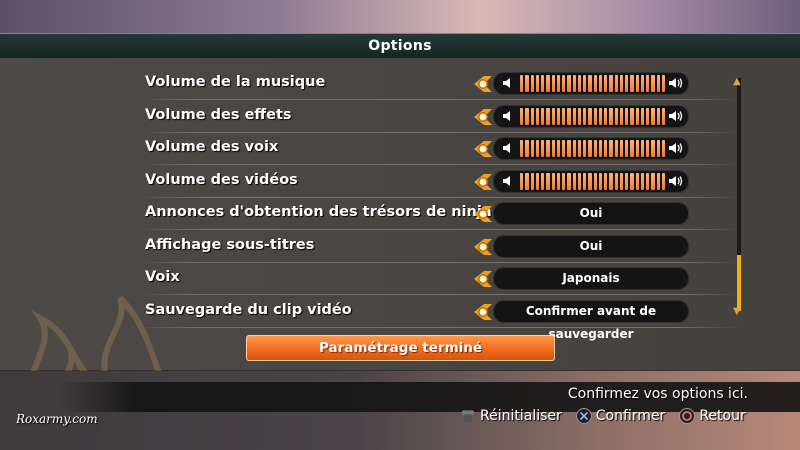  What do you see at coordinates (57, 419) in the screenshot?
I see `watermark: Roxarmy.com` at bounding box center [57, 419].